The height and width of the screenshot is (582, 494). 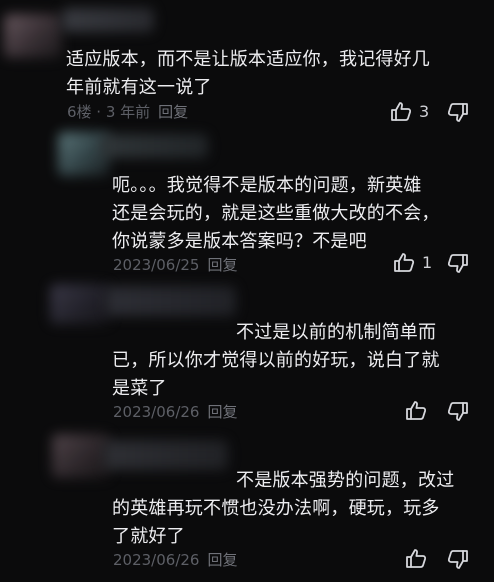 What do you see at coordinates (139, 388) in the screenshot?
I see `comment-line-3: 是菜了` at bounding box center [139, 388].